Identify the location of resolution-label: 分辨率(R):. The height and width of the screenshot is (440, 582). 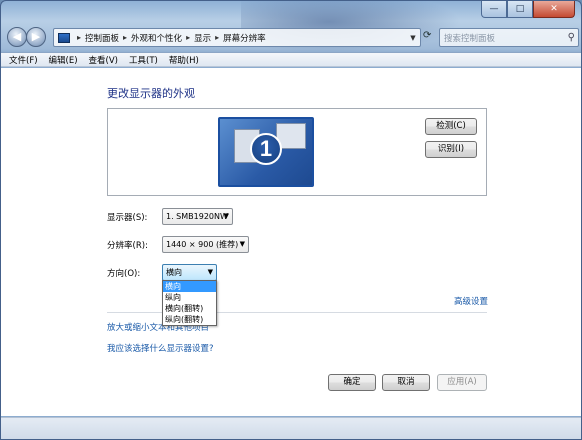
(127, 246).